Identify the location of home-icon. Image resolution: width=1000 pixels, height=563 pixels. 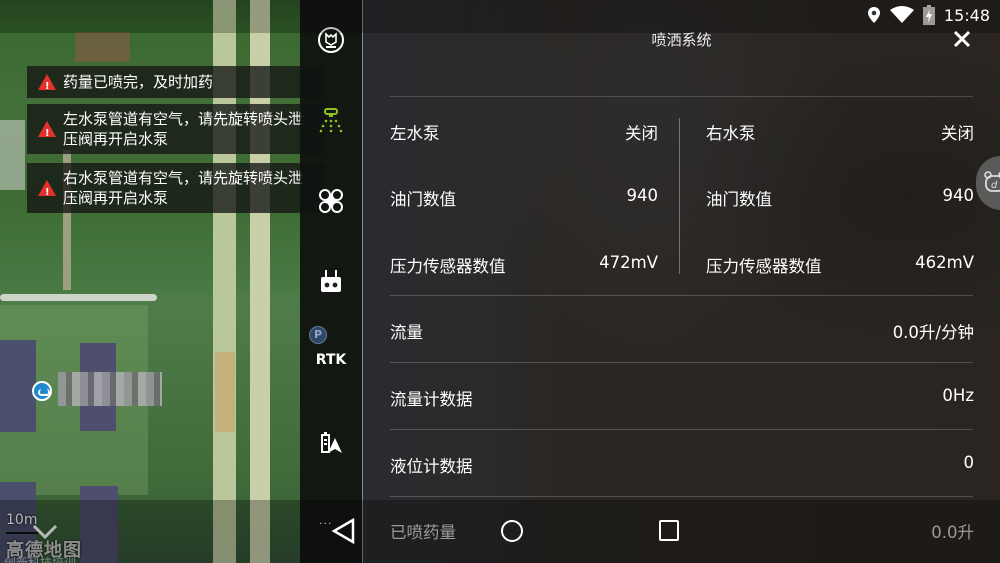
(512, 531).